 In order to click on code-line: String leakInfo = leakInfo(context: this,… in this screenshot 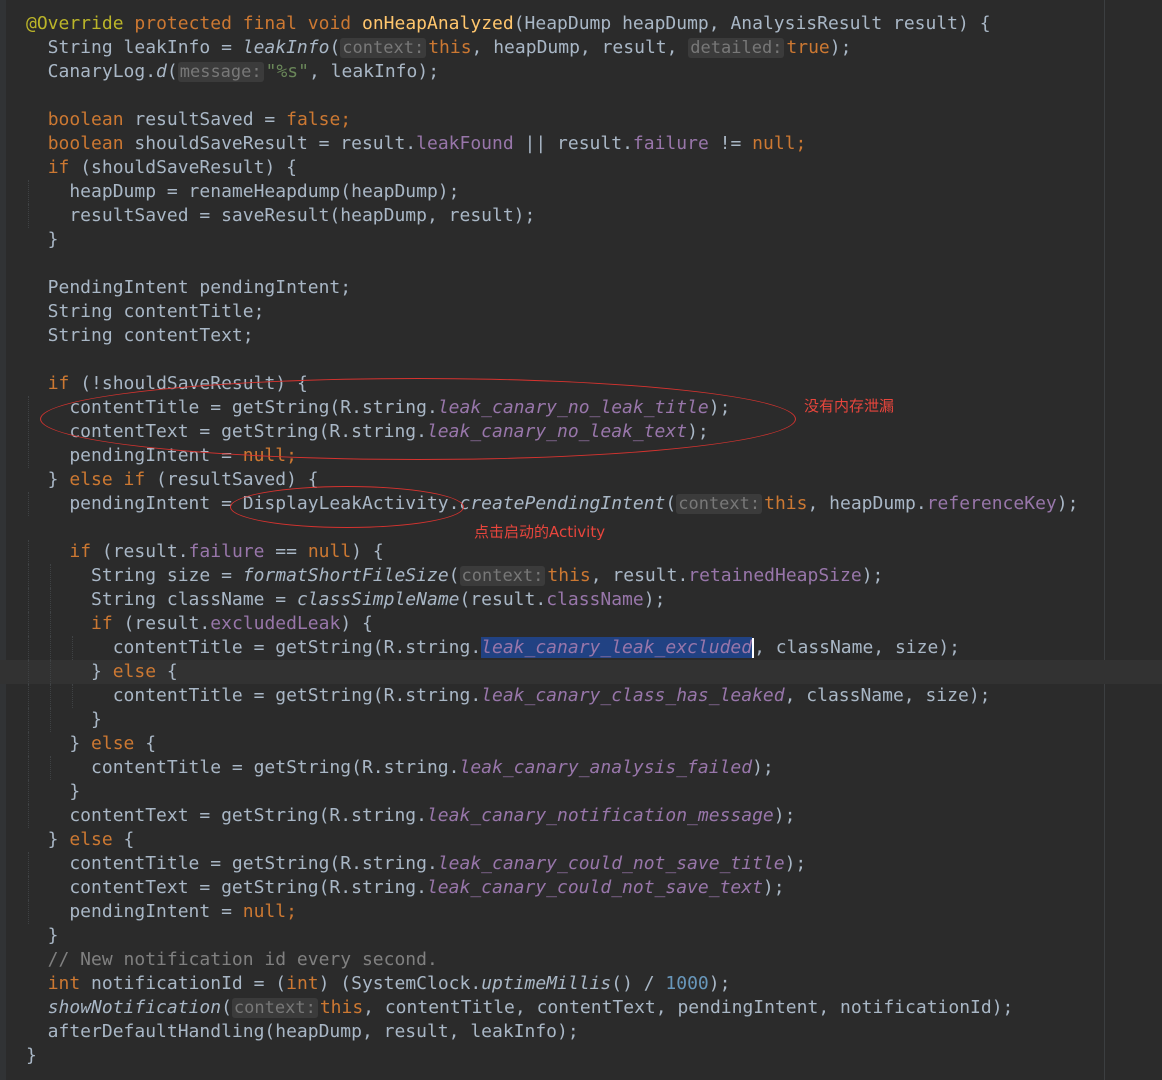, I will do `click(581, 48)`.